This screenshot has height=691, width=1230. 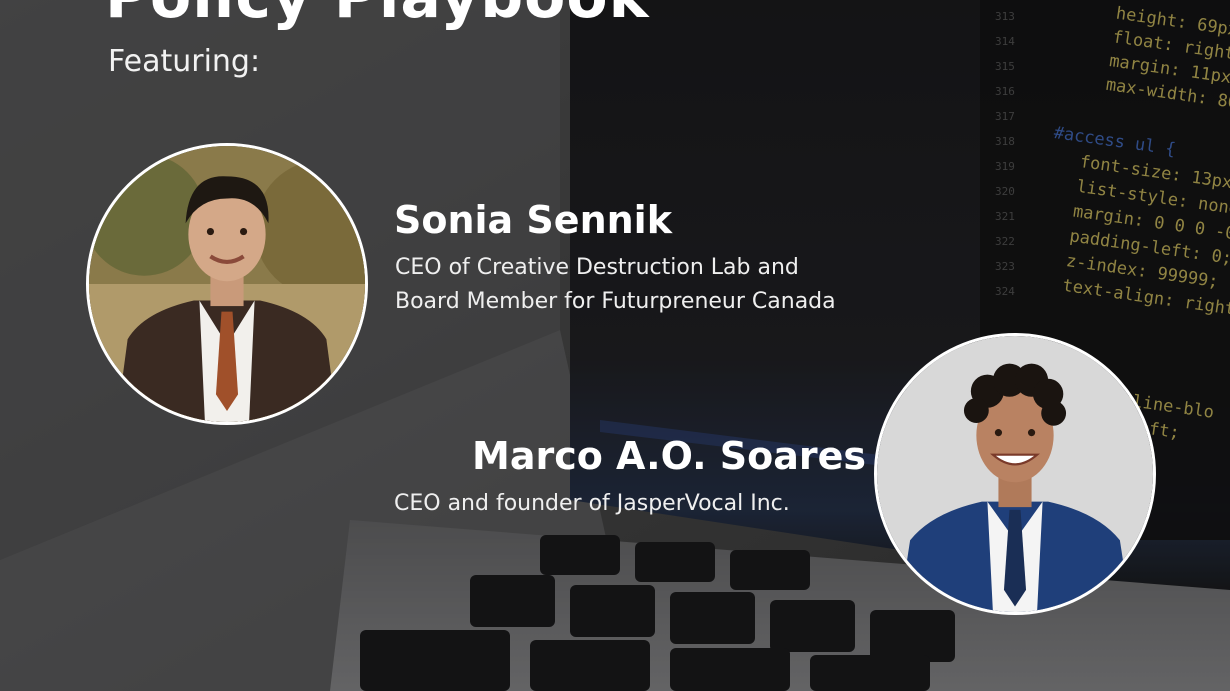 What do you see at coordinates (669, 456) in the screenshot?
I see `speaker-name-marco: Marco A.O. Soares` at bounding box center [669, 456].